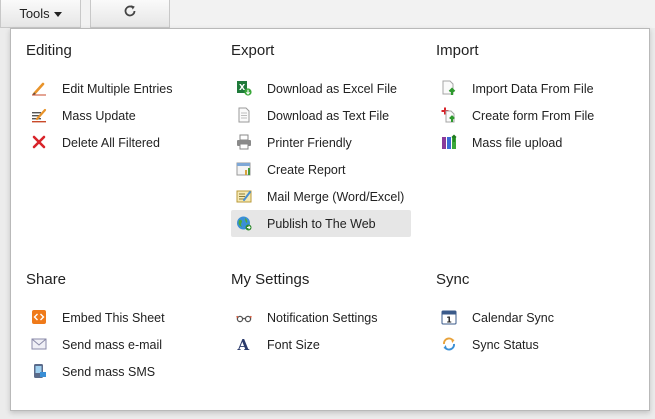 The image size is (655, 419). I want to click on mass-file-upload-item: Mass file upload, so click(526, 142).